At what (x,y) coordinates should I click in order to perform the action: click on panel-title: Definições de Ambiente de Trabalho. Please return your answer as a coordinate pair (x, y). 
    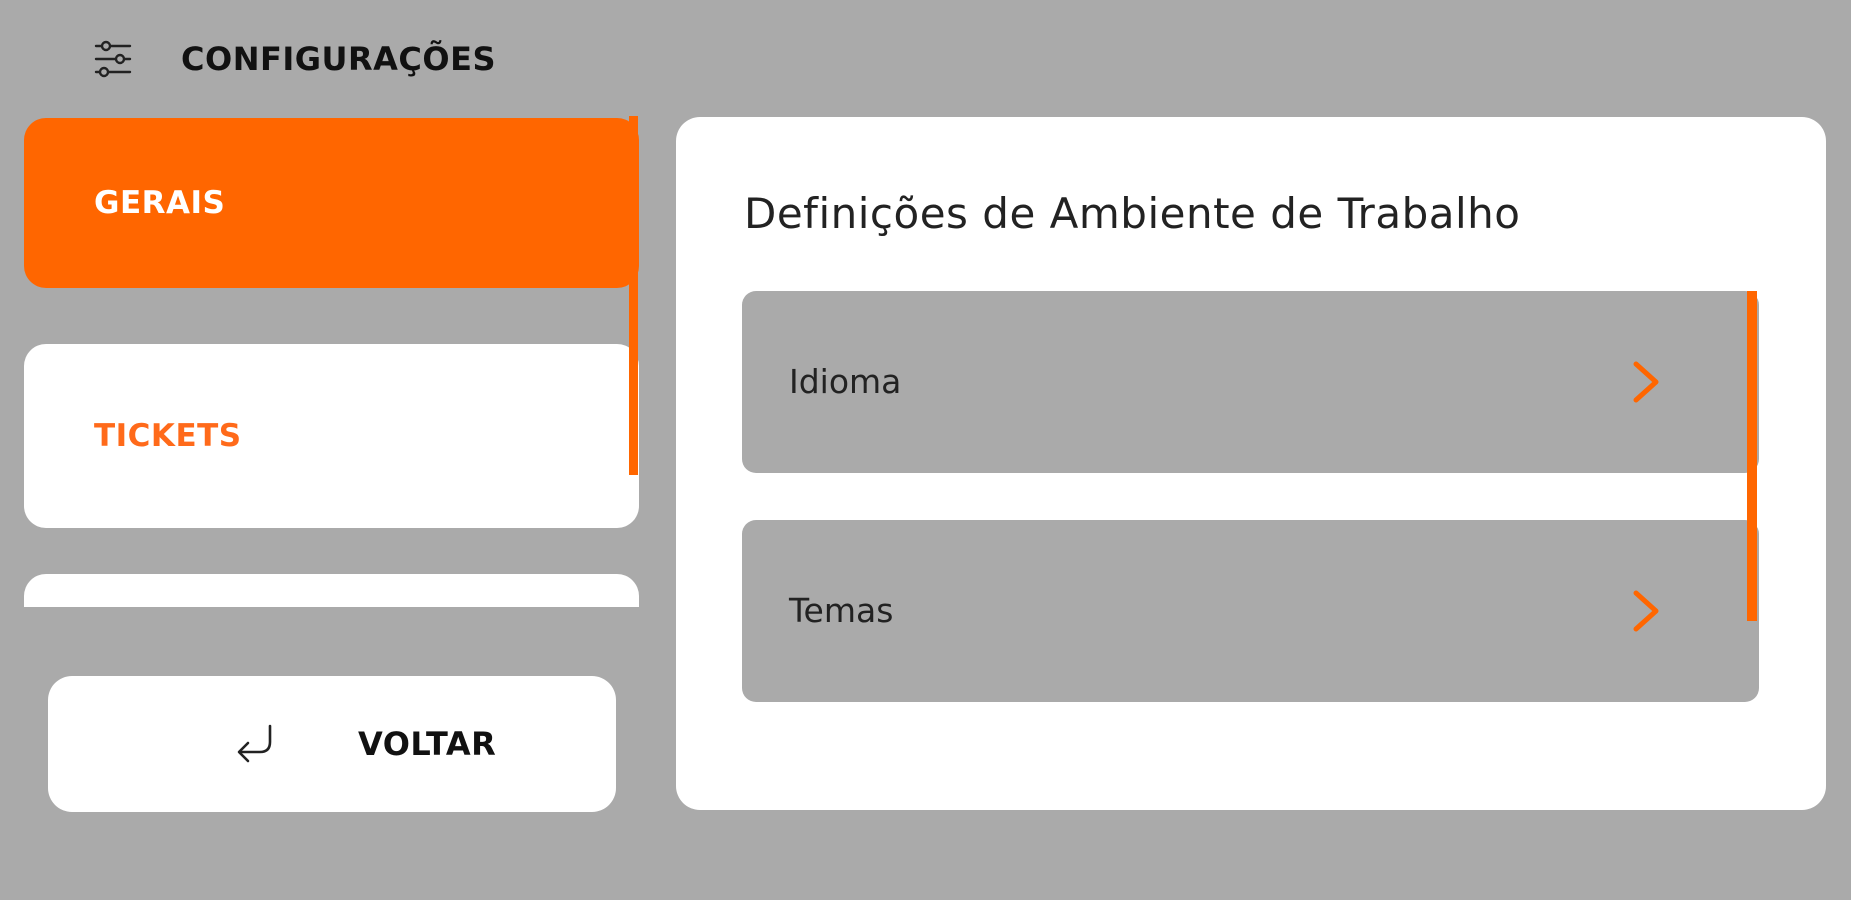
    Looking at the image, I should click on (1132, 213).